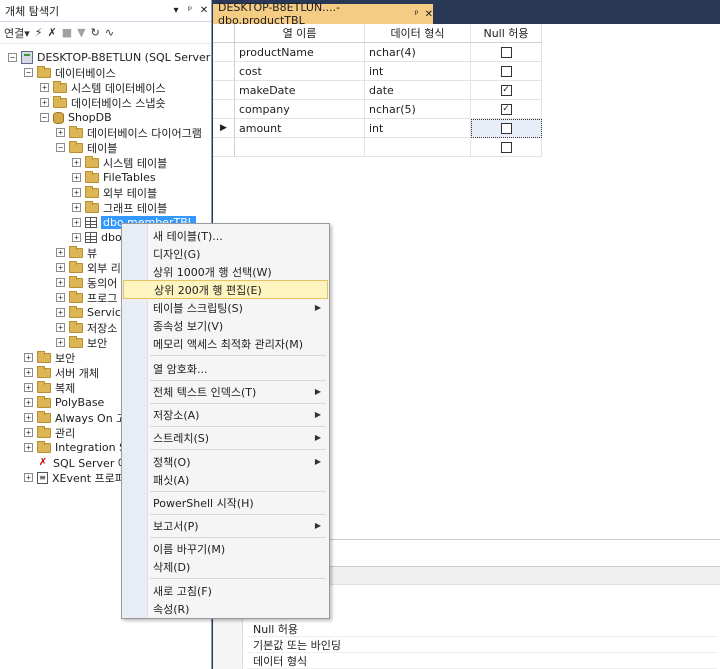 This screenshot has height=669, width=720. I want to click on tree-node: − DESKTOP-B8ETLUN (SQL Server 14.0., so click(125, 57).